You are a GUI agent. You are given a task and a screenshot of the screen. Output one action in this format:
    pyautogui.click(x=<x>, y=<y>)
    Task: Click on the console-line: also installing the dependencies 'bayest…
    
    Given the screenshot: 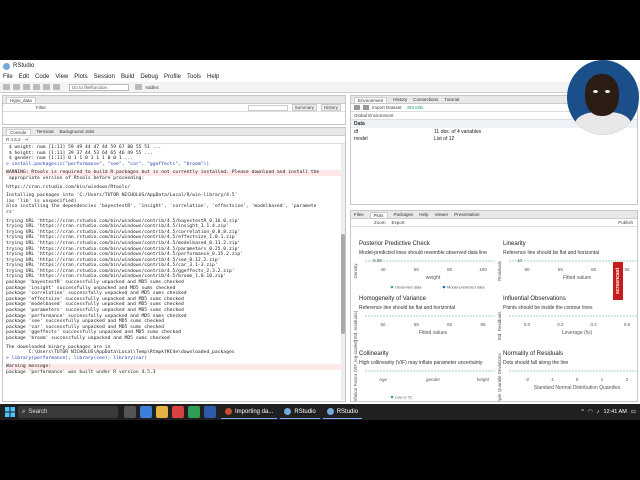 What is the action you would take?
    pyautogui.click(x=161, y=207)
    